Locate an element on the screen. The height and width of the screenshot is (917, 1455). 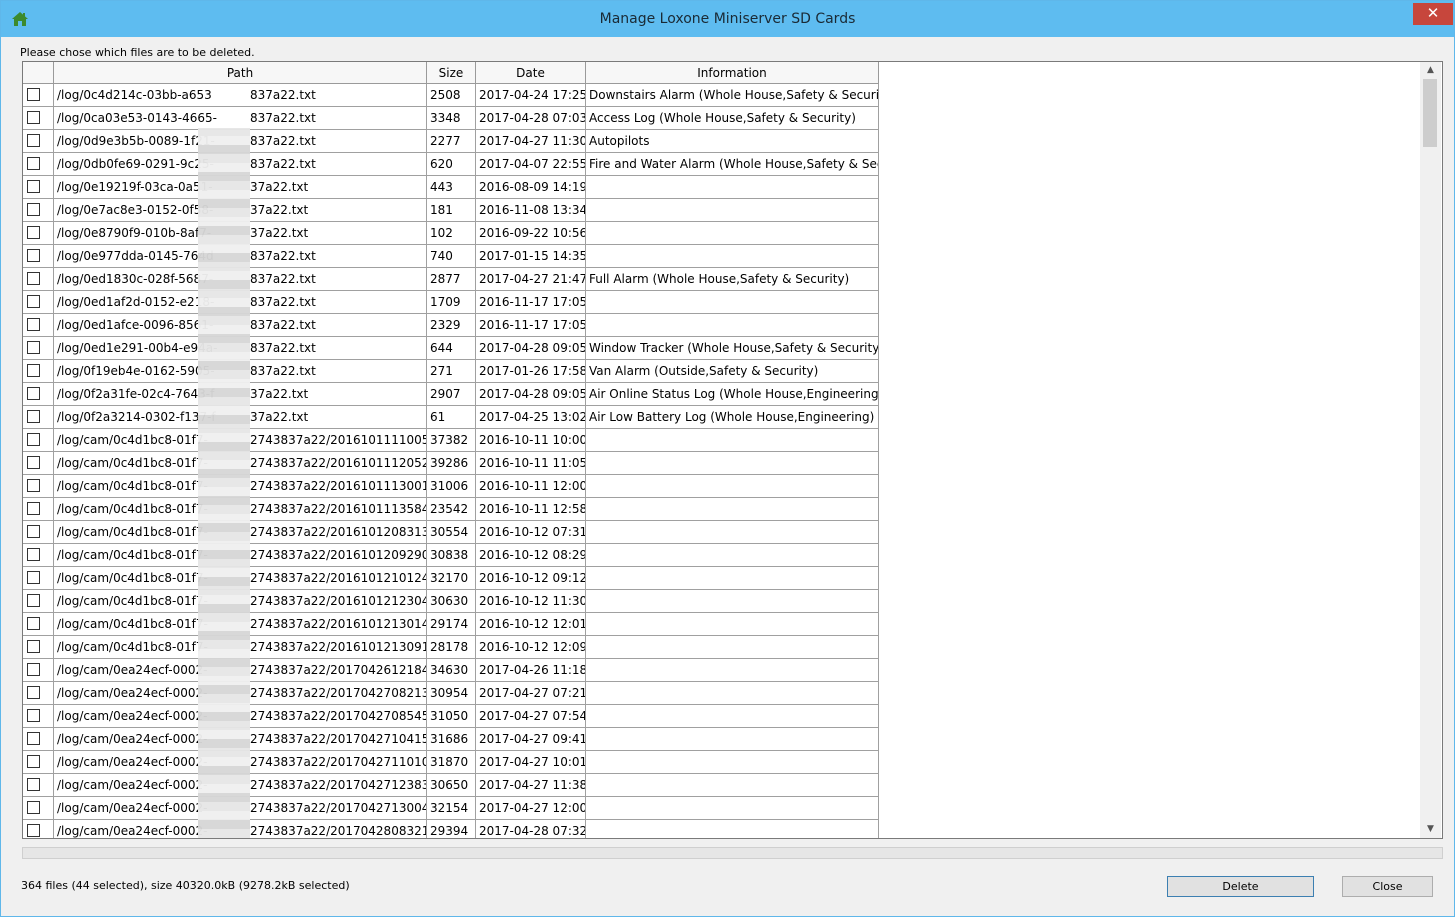
cell-size: 1709 is located at coordinates (451, 302).